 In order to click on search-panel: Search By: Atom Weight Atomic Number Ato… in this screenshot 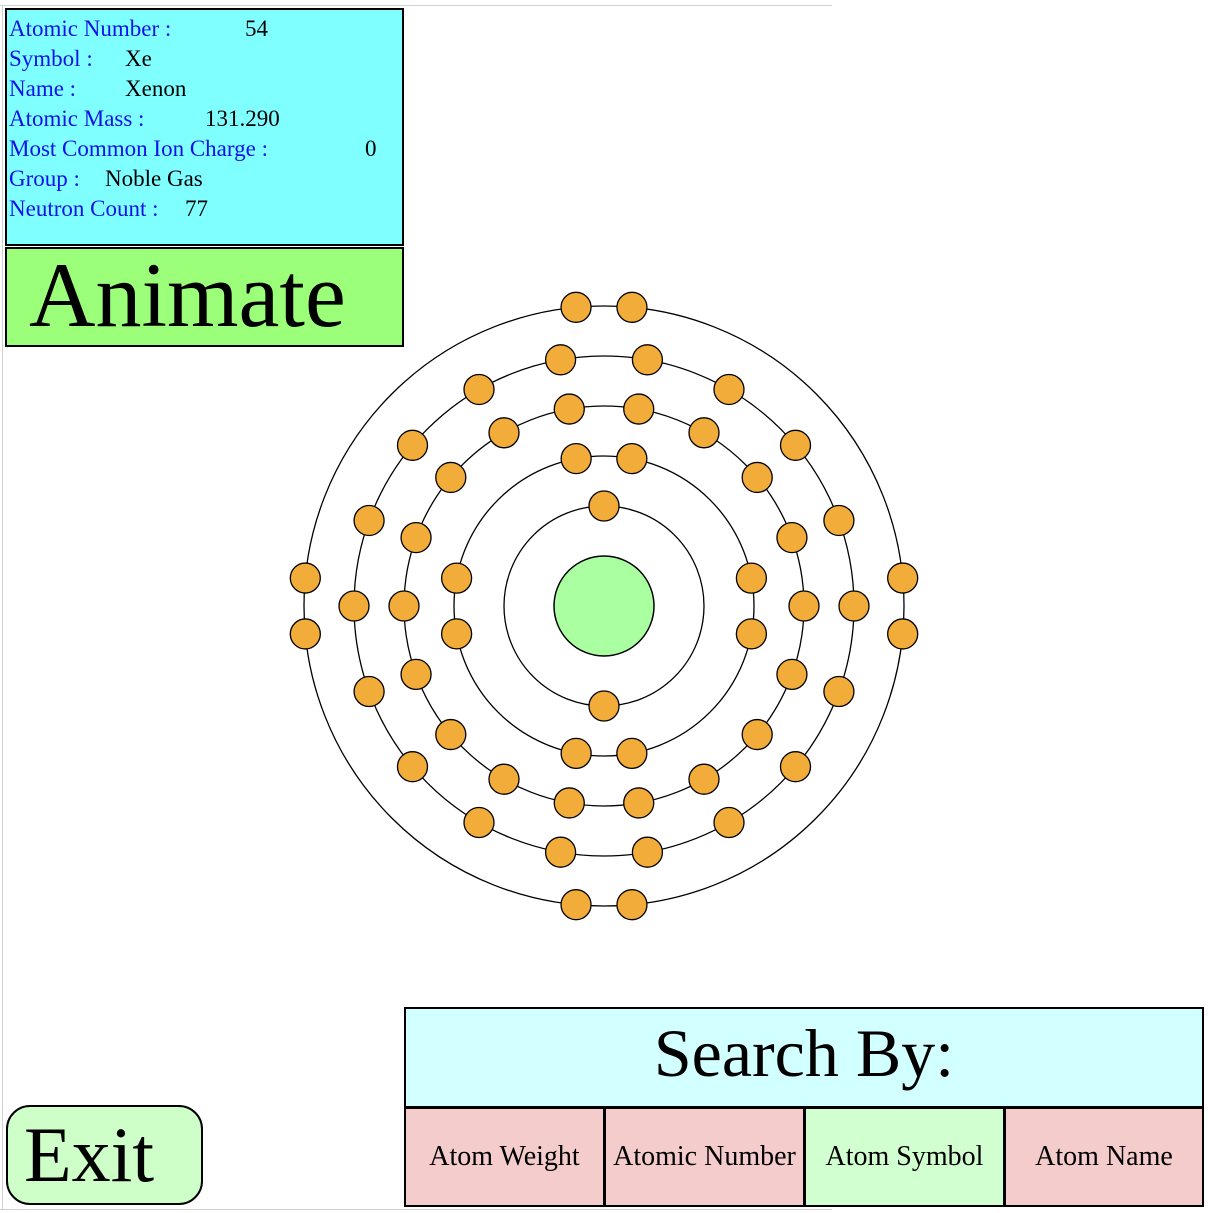, I will do `click(804, 1107)`.